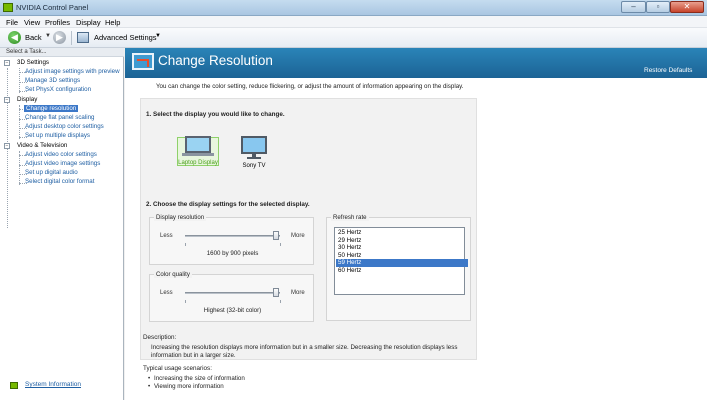 Image resolution: width=707 pixels, height=400 pixels. Describe the element at coordinates (59, 181) in the screenshot. I see `task-select-digital-color-format: Select digital color format` at that location.